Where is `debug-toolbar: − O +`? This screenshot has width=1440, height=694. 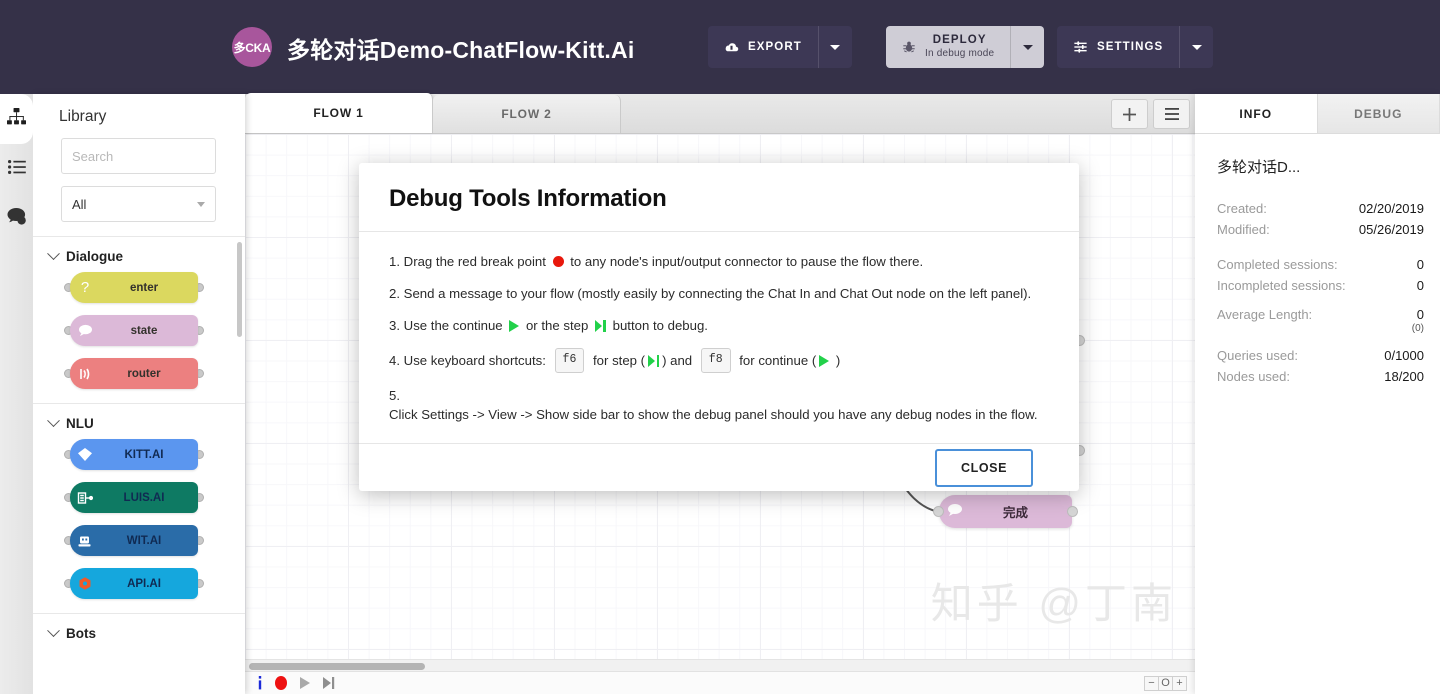 debug-toolbar: − O + is located at coordinates (720, 682).